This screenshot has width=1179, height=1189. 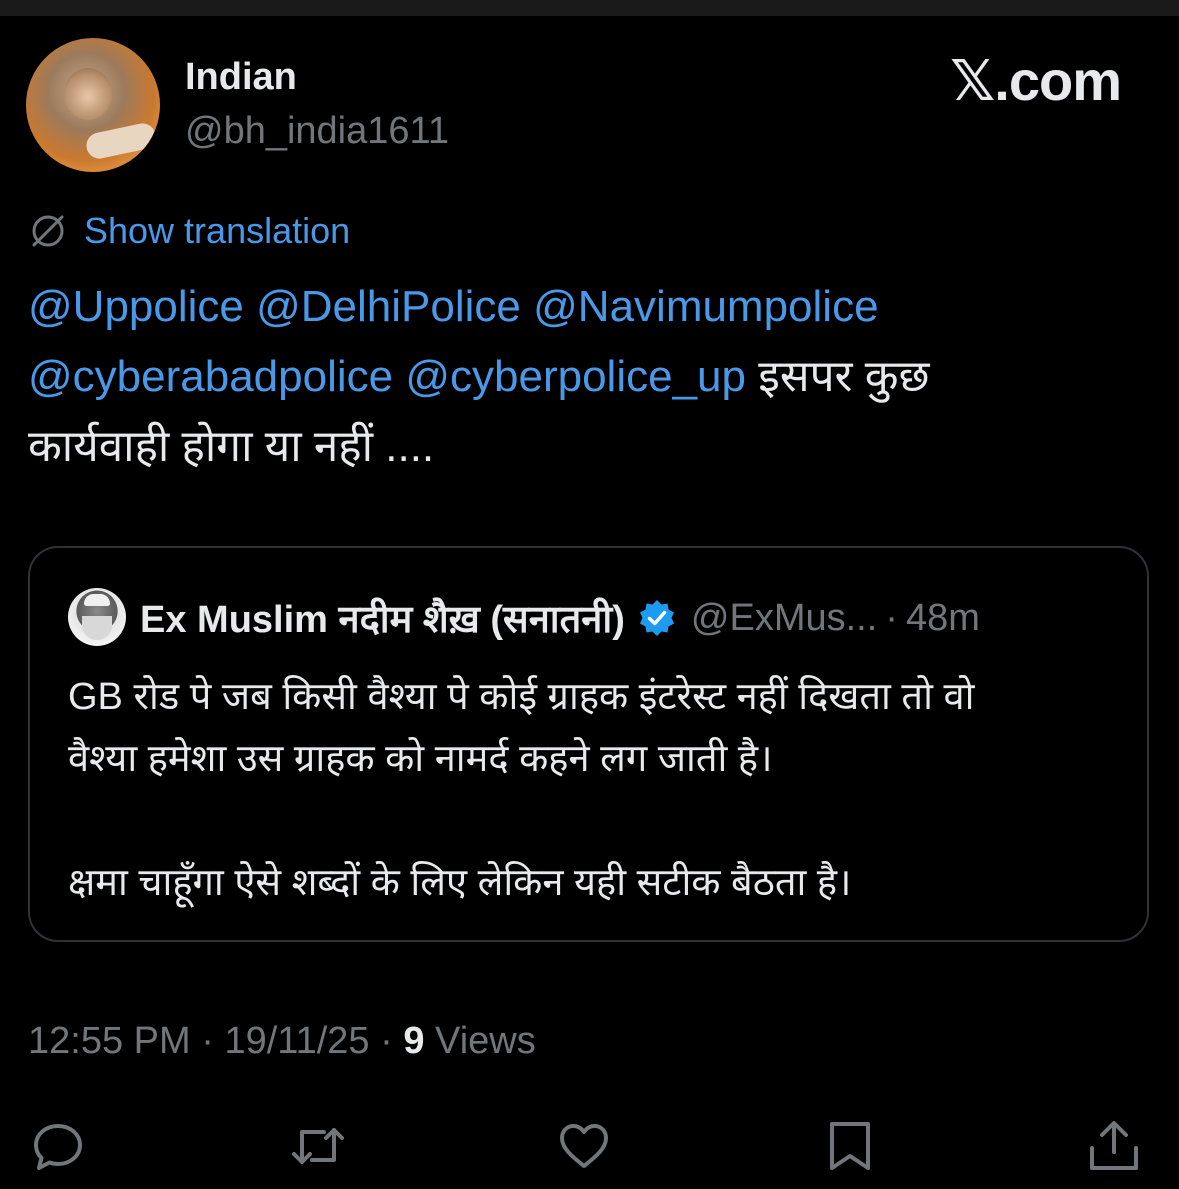 I want to click on share-button, so click(x=1114, y=1146).